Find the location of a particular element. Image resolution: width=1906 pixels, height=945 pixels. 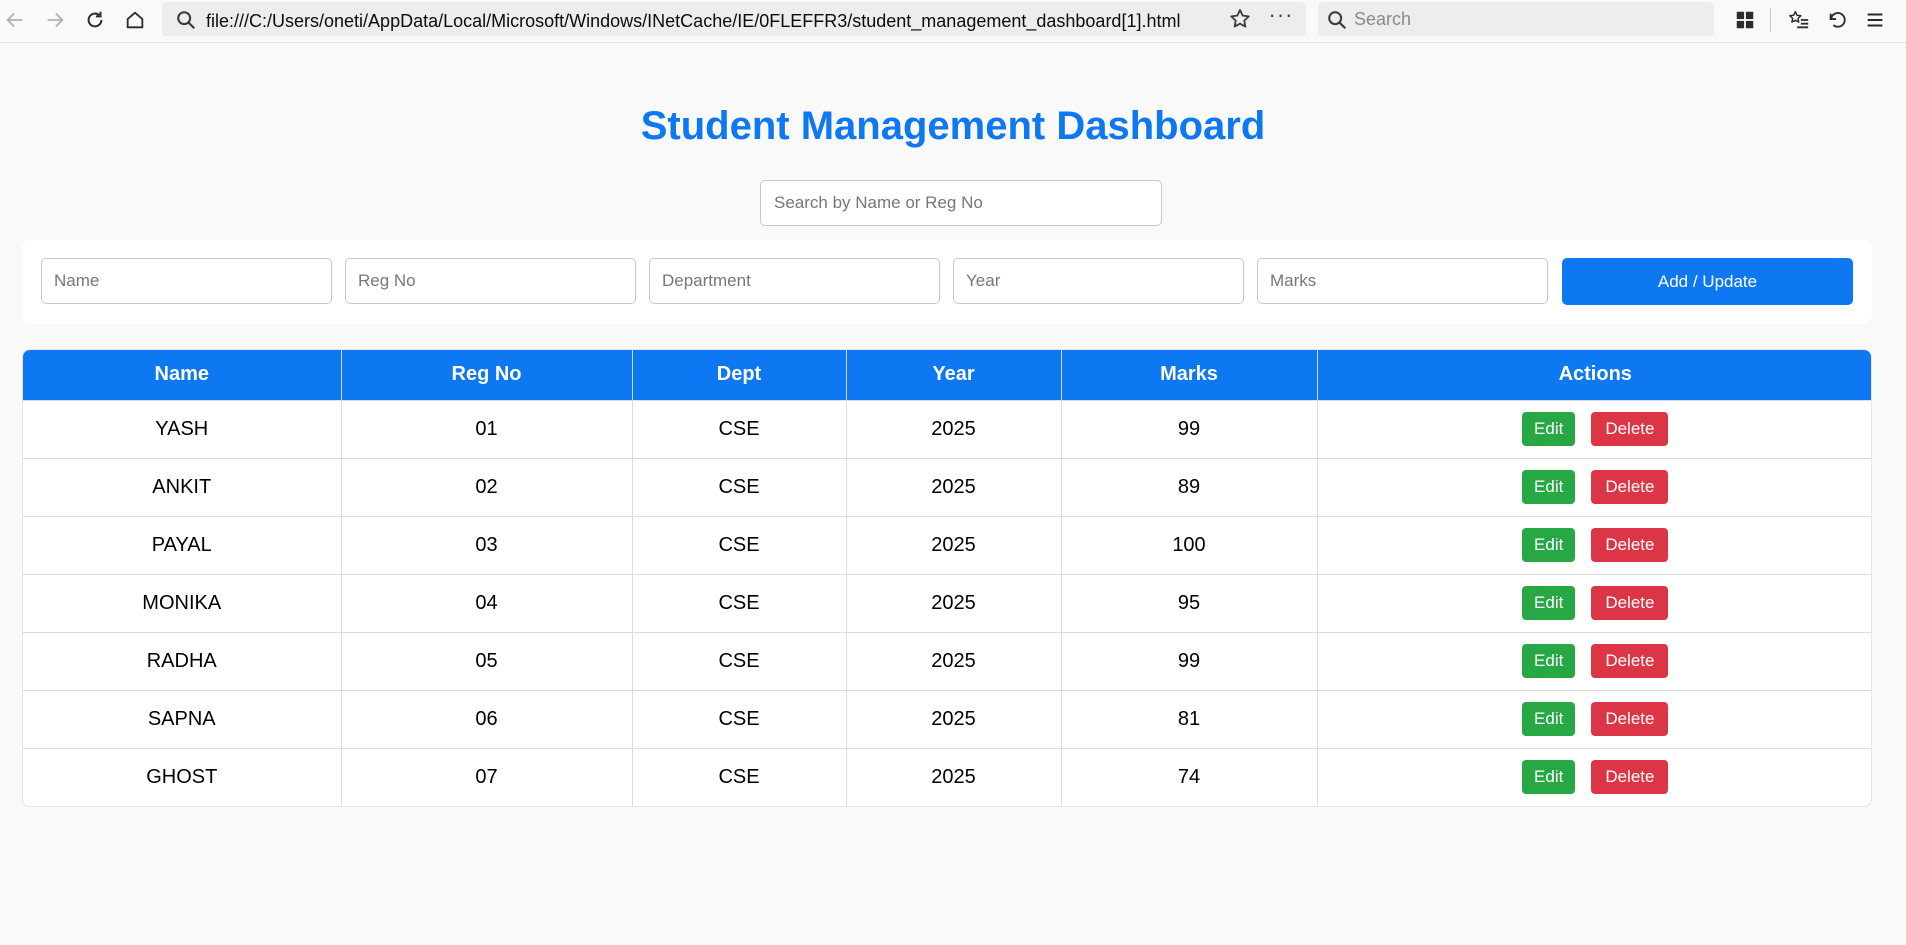

page-actions-menu: ··· is located at coordinates (1281, 17).